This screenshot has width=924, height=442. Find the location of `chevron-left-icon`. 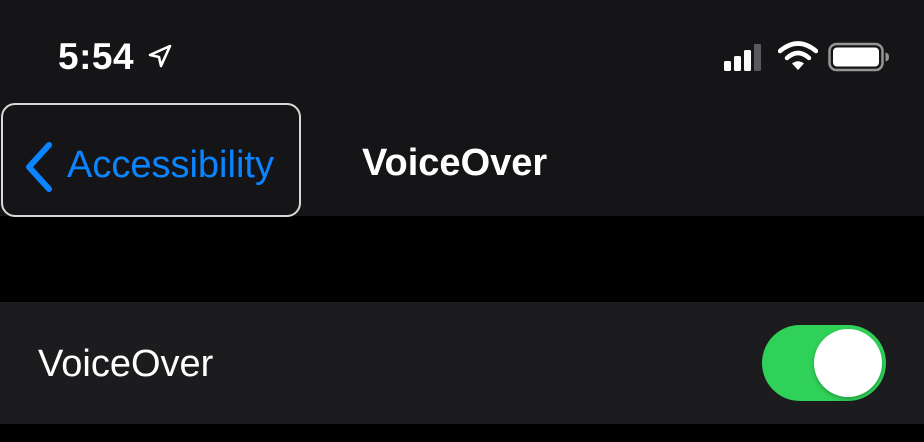

chevron-left-icon is located at coordinates (39, 167).